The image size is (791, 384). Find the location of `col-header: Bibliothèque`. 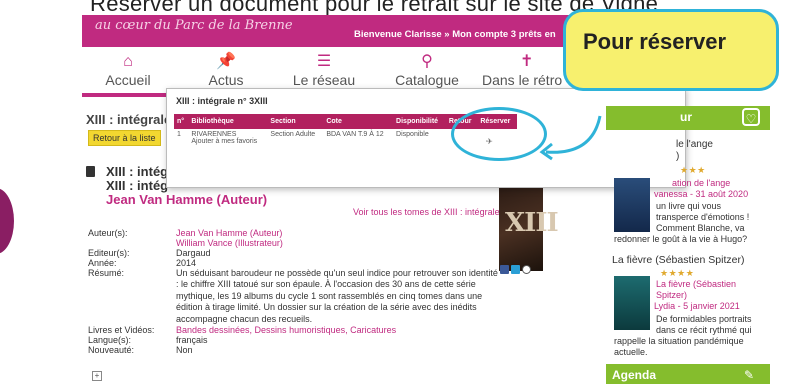

col-header: Bibliothèque is located at coordinates (228, 121).